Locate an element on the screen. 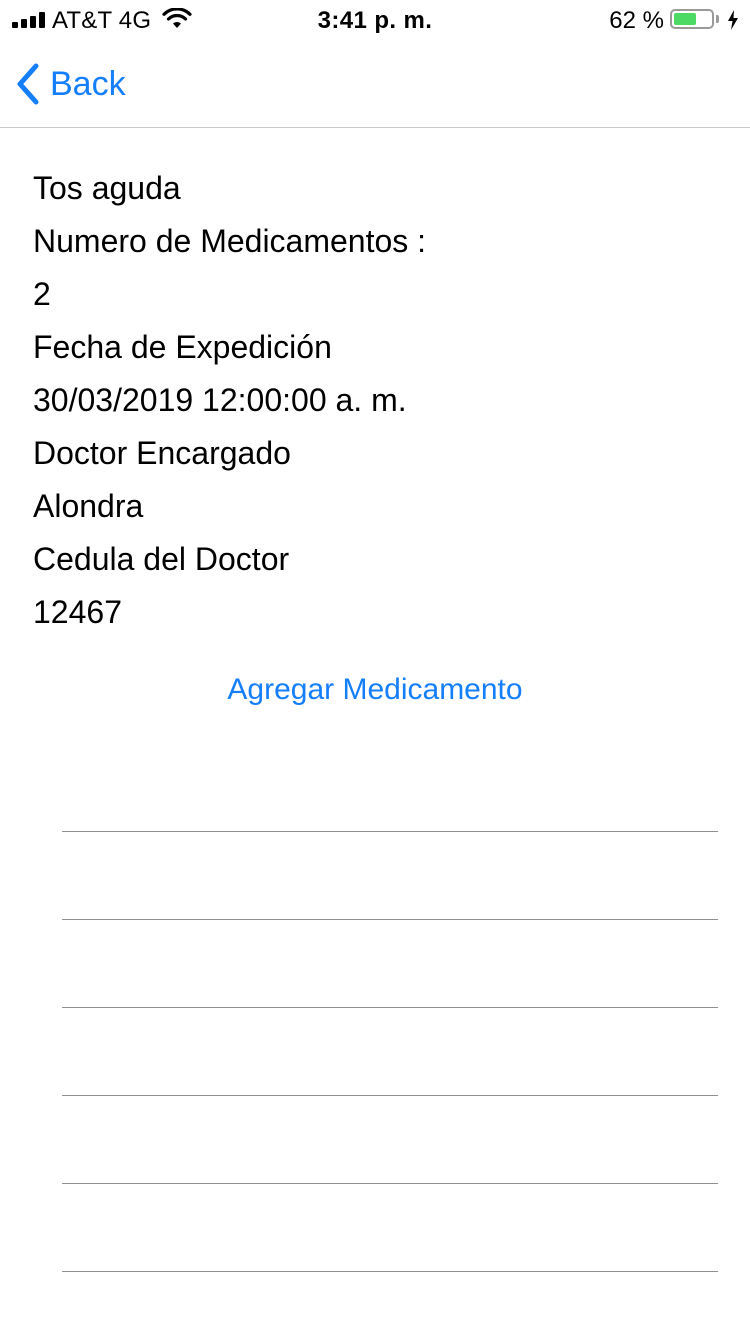  battery-icon is located at coordinates (692, 19).